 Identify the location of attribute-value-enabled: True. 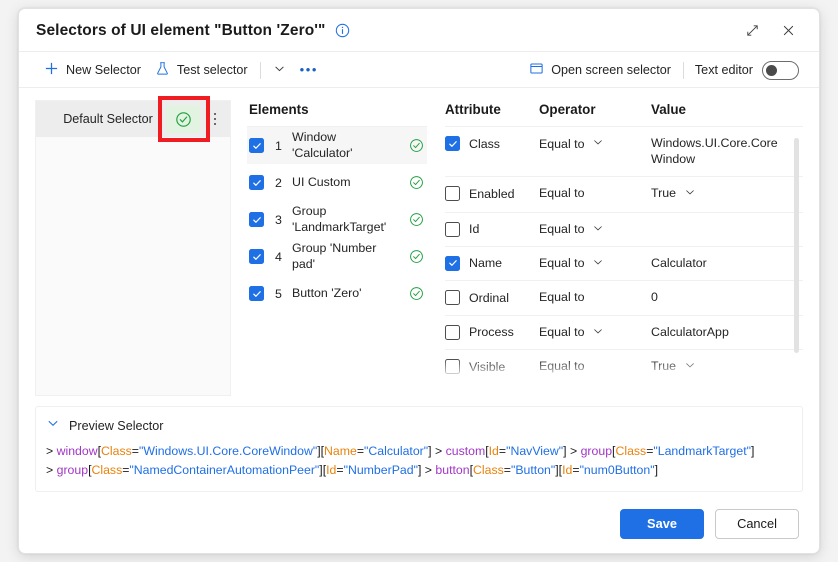
(663, 194).